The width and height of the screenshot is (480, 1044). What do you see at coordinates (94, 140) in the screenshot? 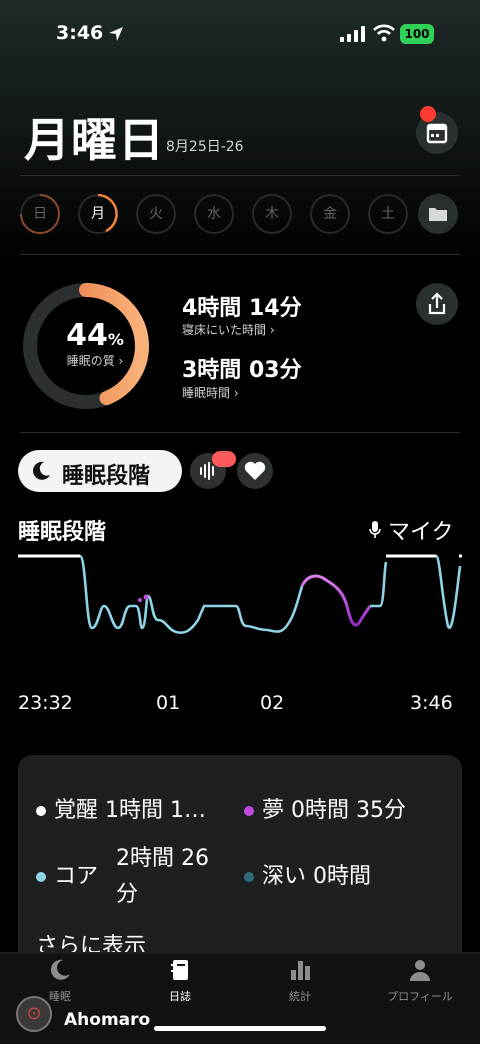
I see `page-title: 月曜日` at bounding box center [94, 140].